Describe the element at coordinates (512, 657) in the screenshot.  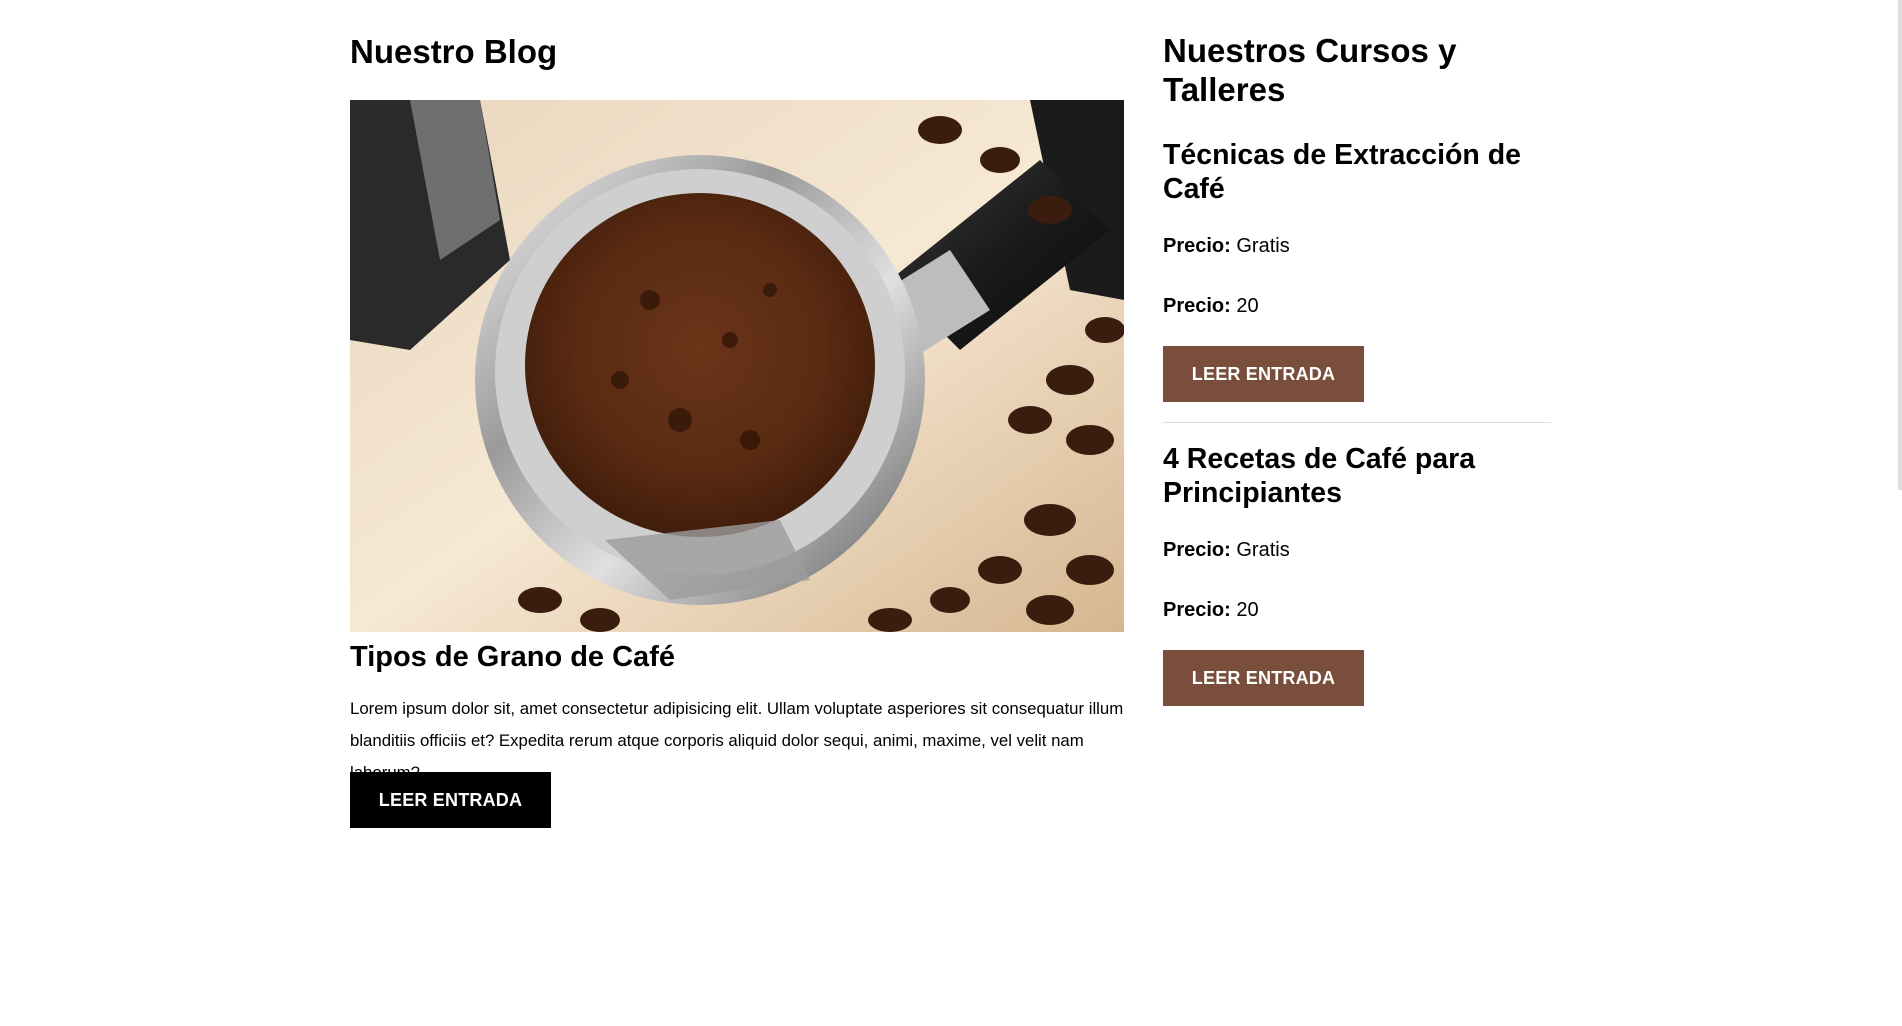
I see `blog-post-title: Tipos de Grano de Café` at that location.